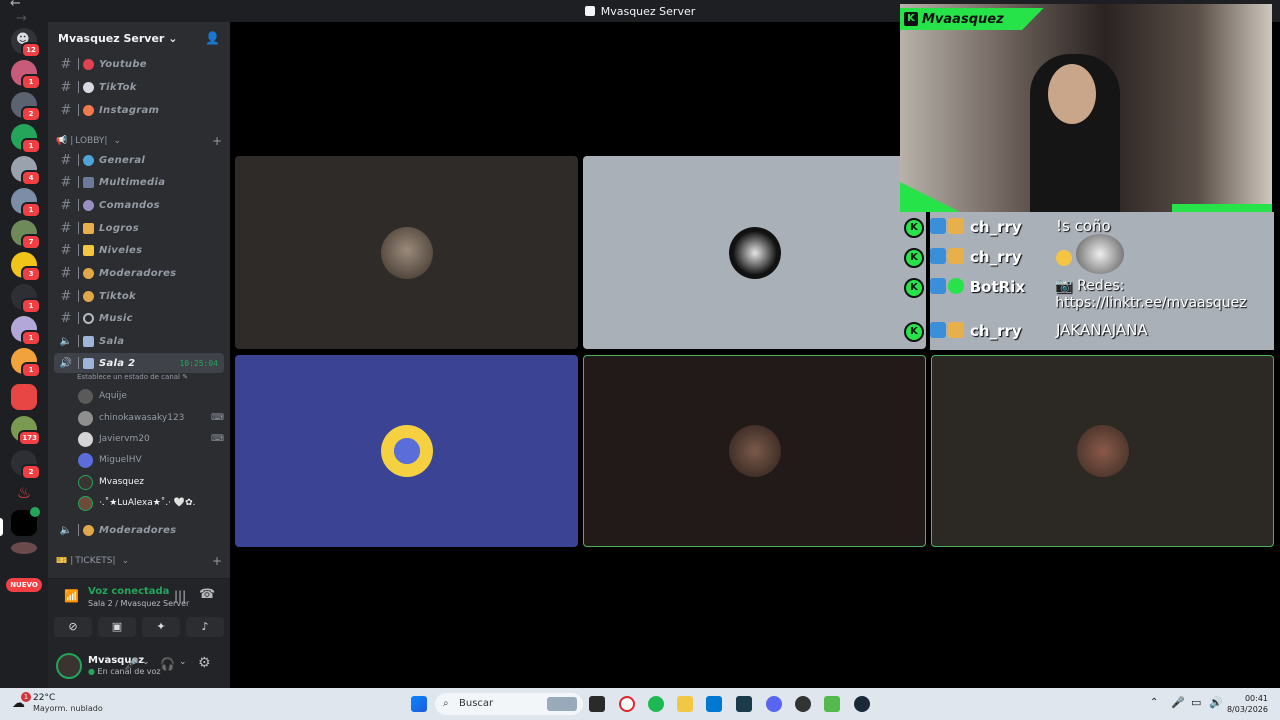 Image resolution: width=1280 pixels, height=720 pixels. What do you see at coordinates (803, 704) in the screenshot?
I see `obs-icon` at bounding box center [803, 704].